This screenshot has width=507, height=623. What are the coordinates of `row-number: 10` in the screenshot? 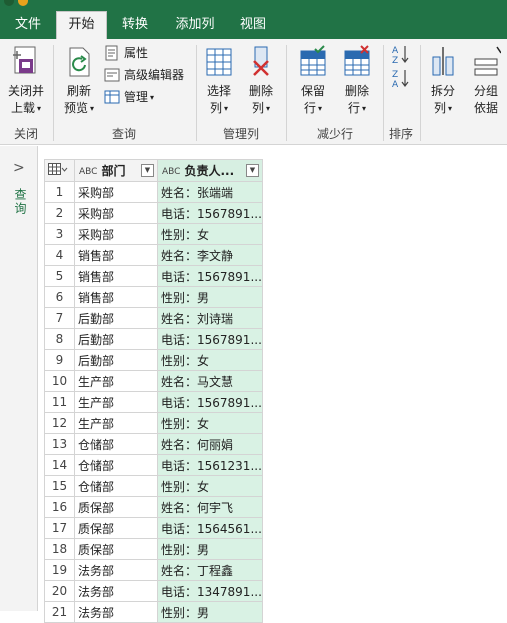 It's located at (59, 381).